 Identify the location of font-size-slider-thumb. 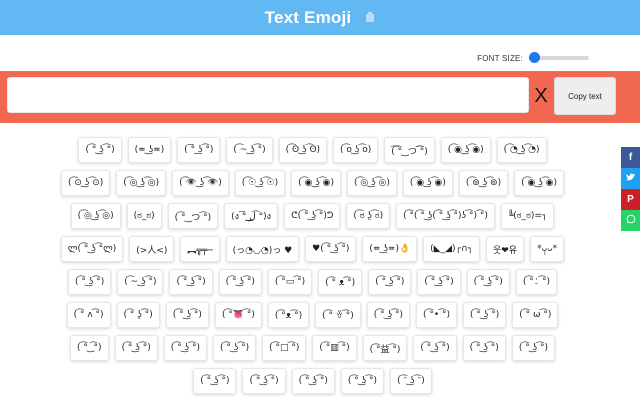
(534, 57).